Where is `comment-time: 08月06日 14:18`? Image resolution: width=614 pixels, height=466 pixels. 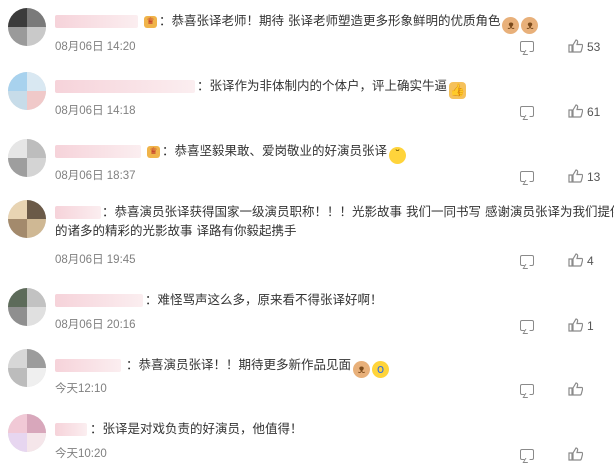 comment-time: 08月06日 14:18 is located at coordinates (95, 111).